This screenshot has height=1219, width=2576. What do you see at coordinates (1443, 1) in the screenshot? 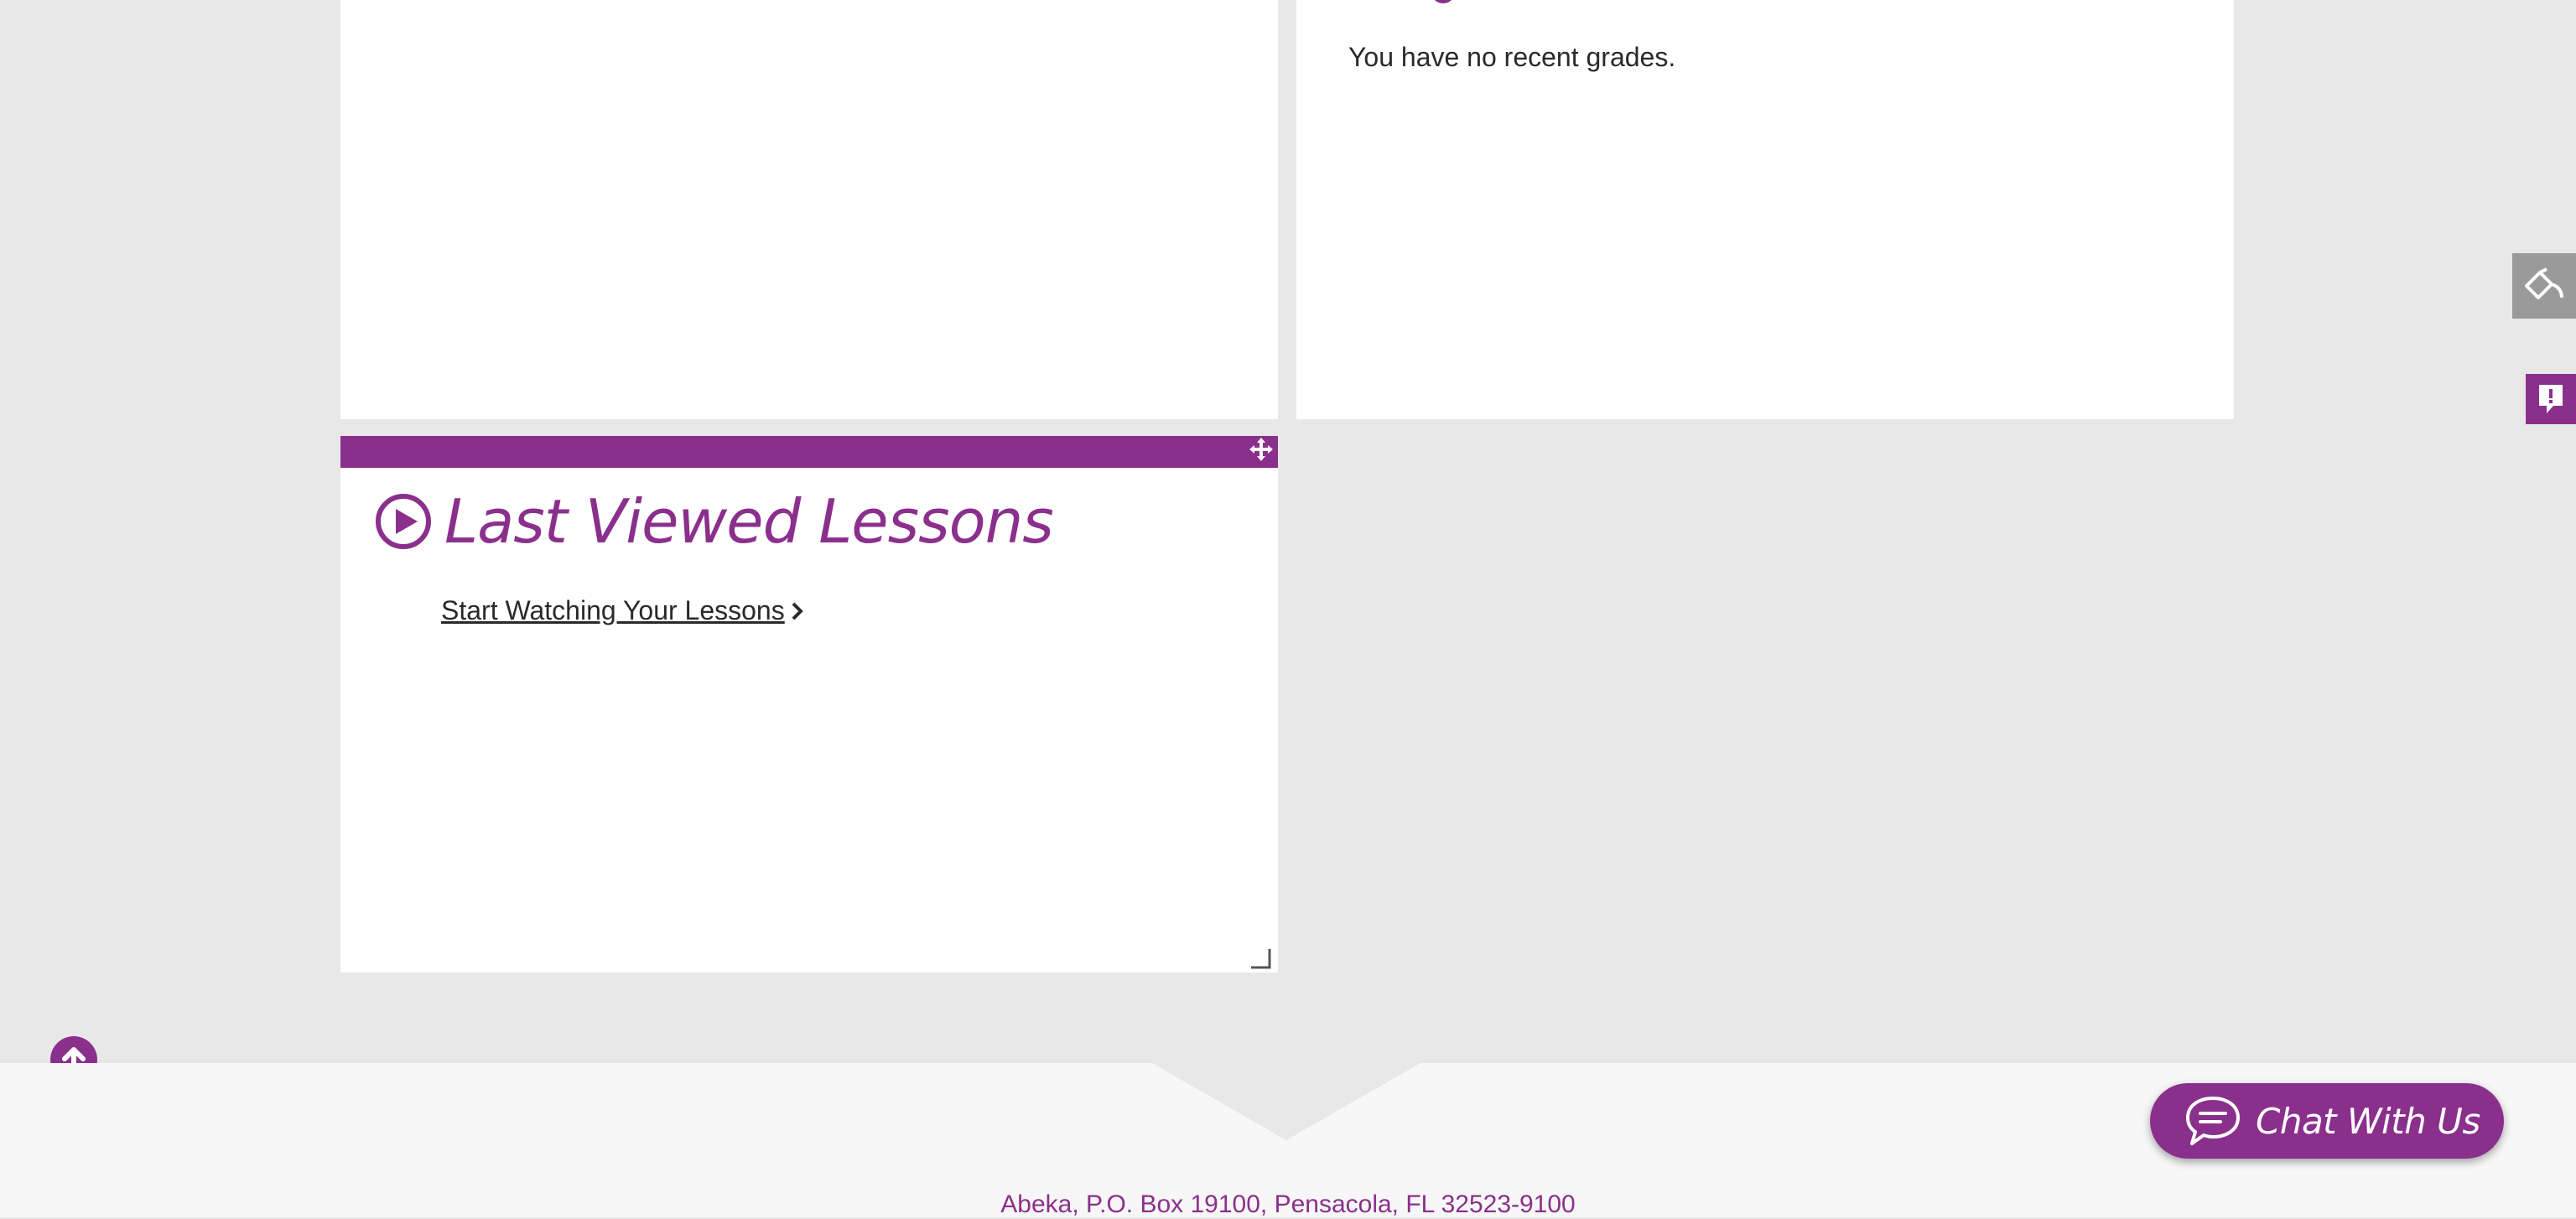
I see `grades-heading-icon` at bounding box center [1443, 1].